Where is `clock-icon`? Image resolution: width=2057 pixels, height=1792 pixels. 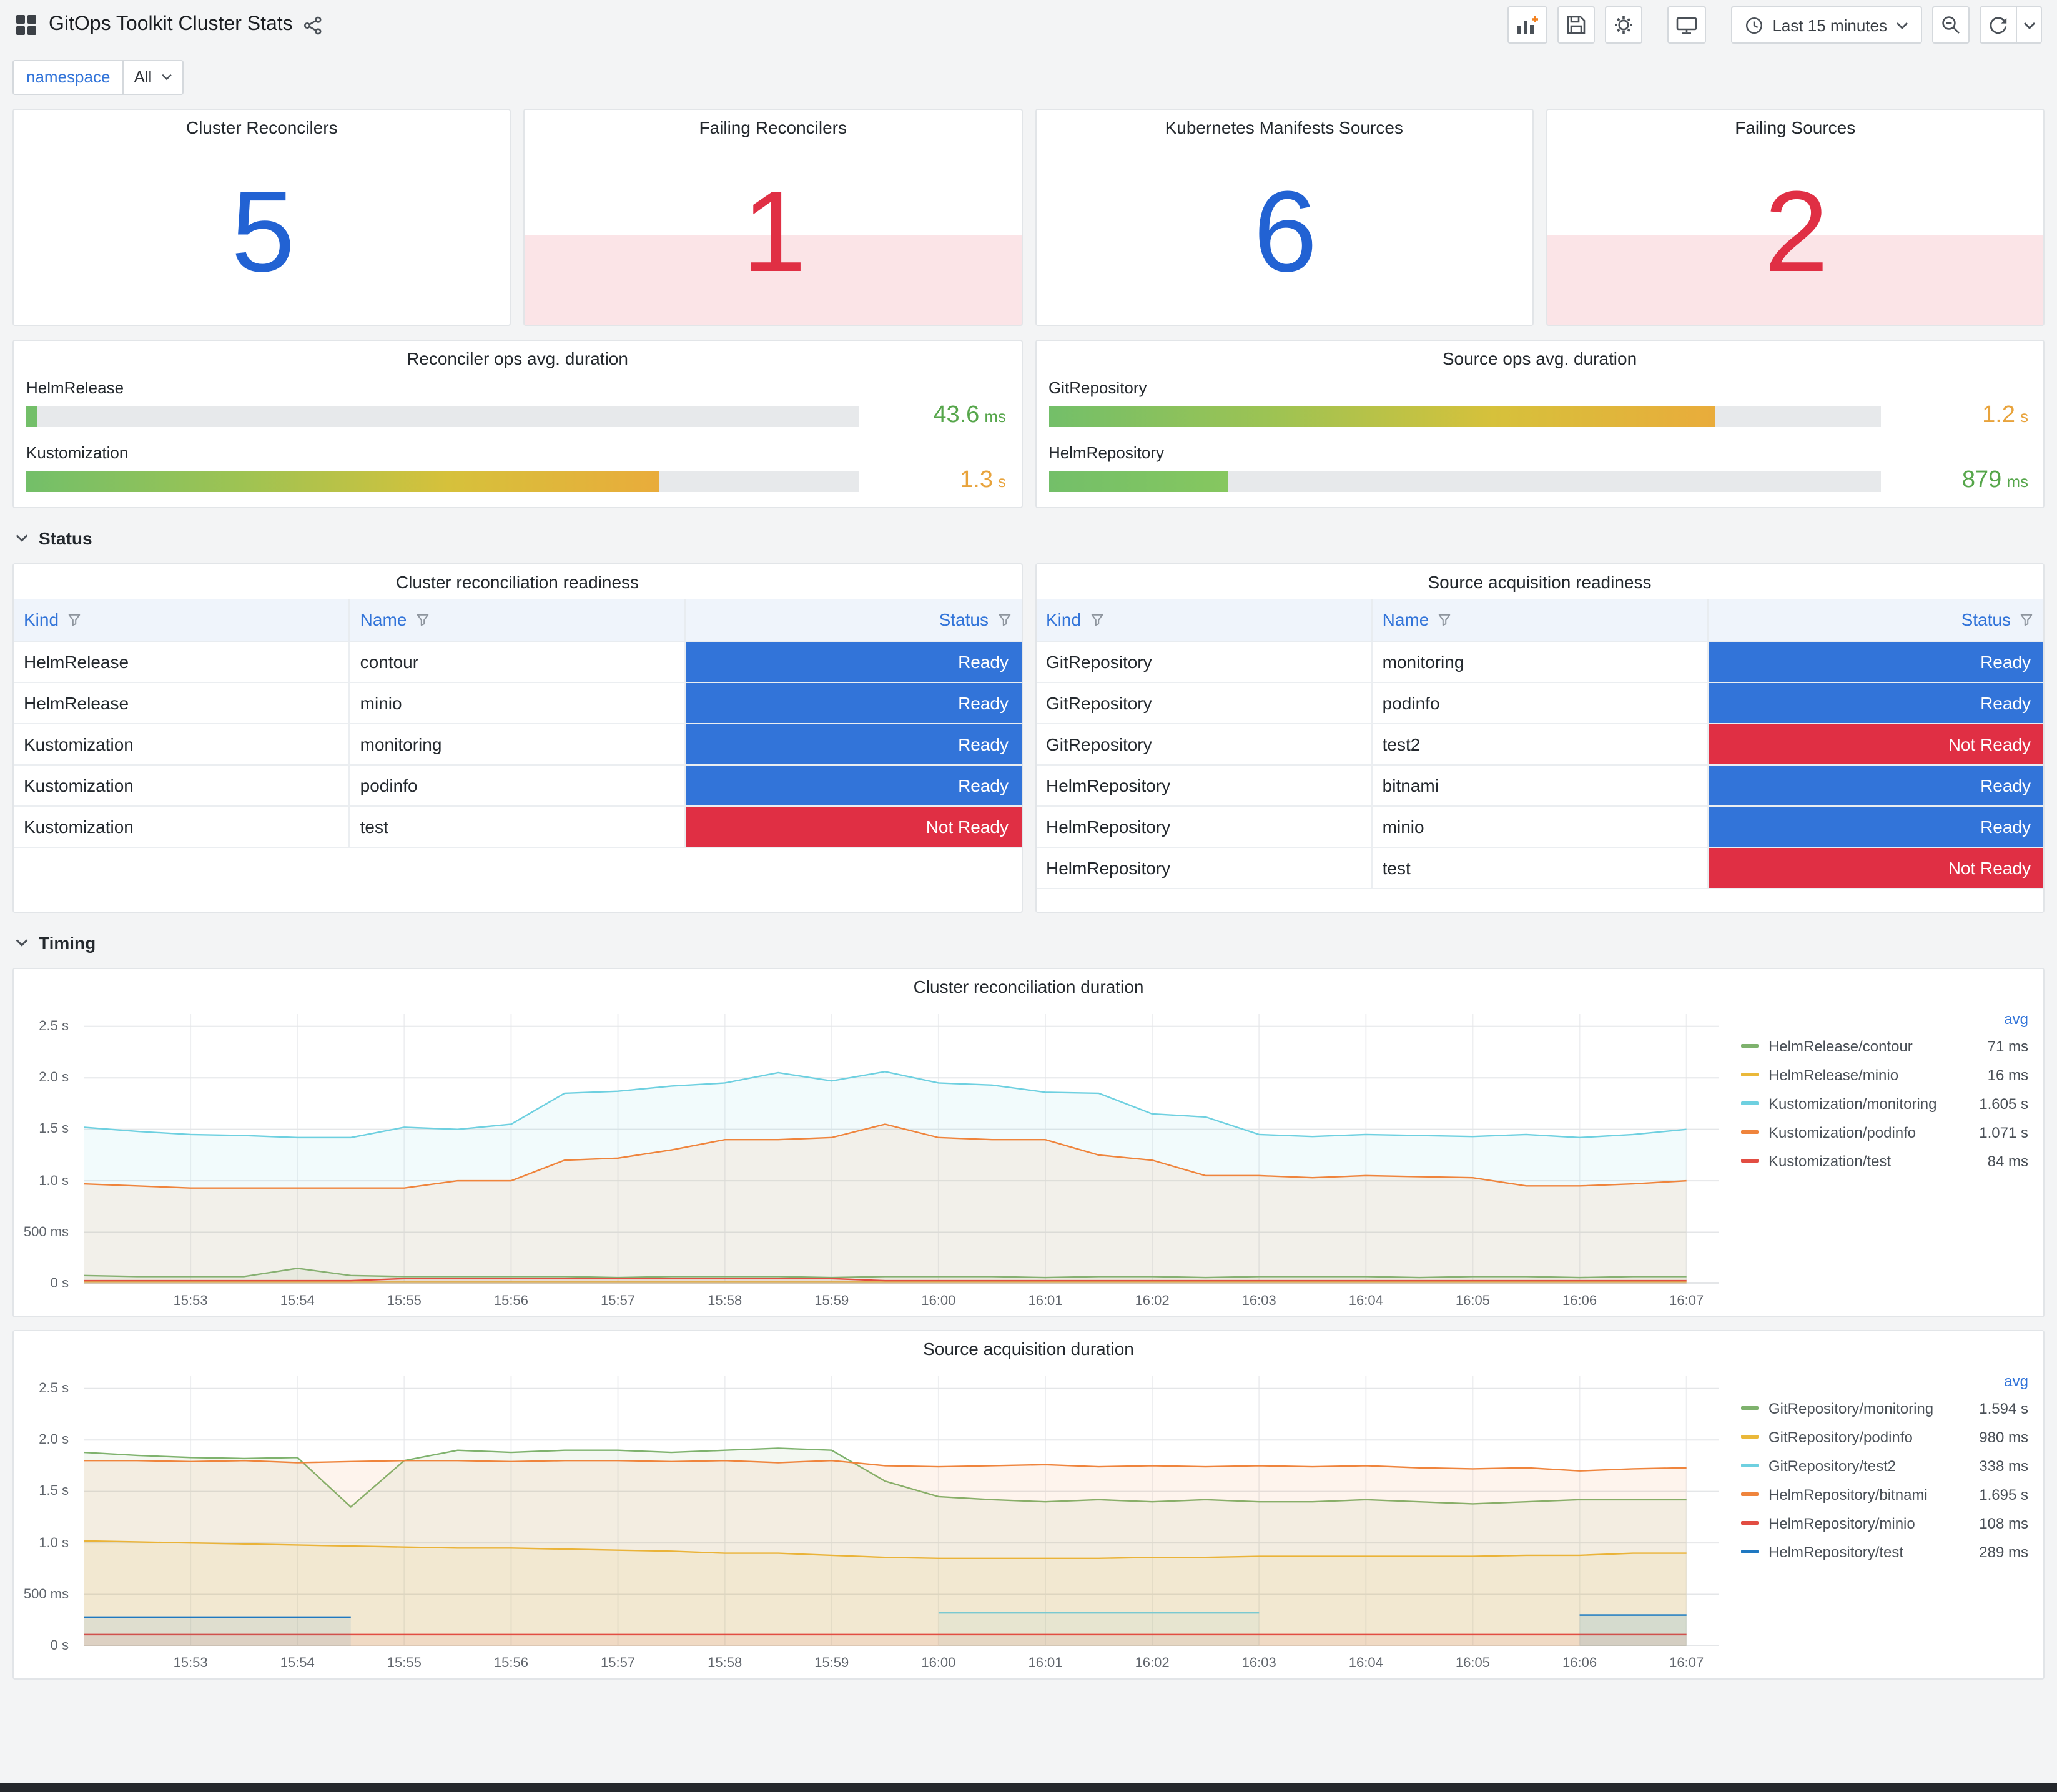 clock-icon is located at coordinates (1754, 25).